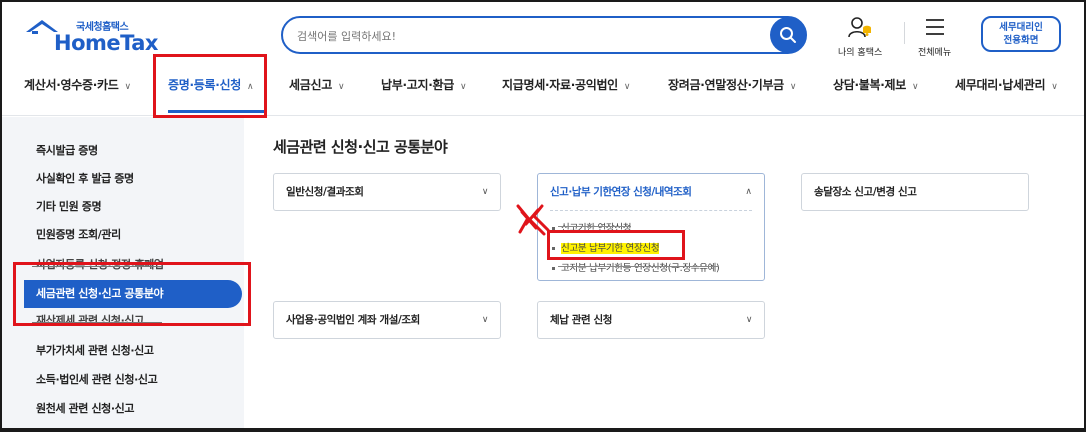  Describe the element at coordinates (596, 228) in the screenshot. I see `sub-item-label: 신고기한 연장신청` at that location.